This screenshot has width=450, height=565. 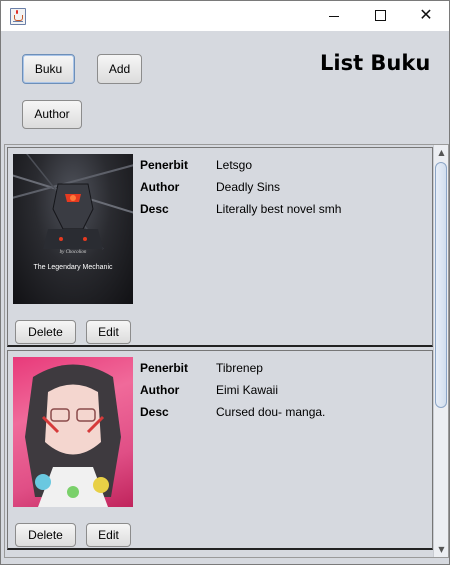 I want to click on mech-illustration, so click(x=73, y=202).